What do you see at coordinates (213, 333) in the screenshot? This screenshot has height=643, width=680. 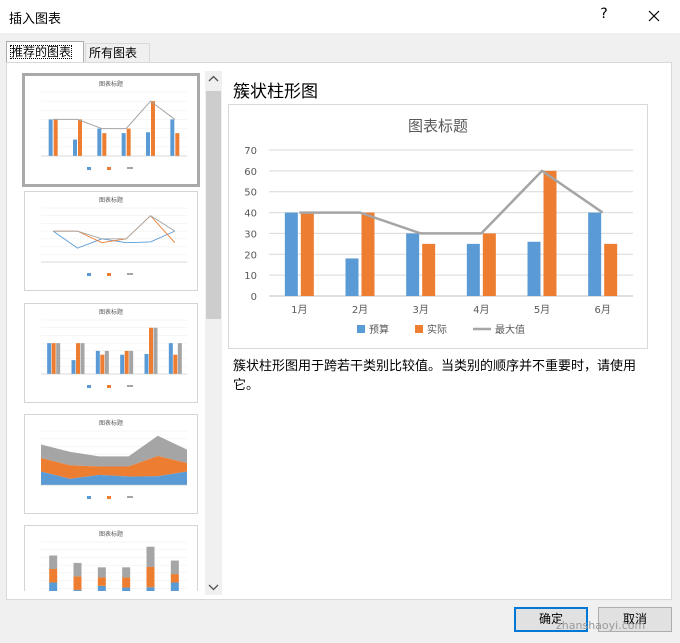 I see `thumbnail-scrollbar` at bounding box center [213, 333].